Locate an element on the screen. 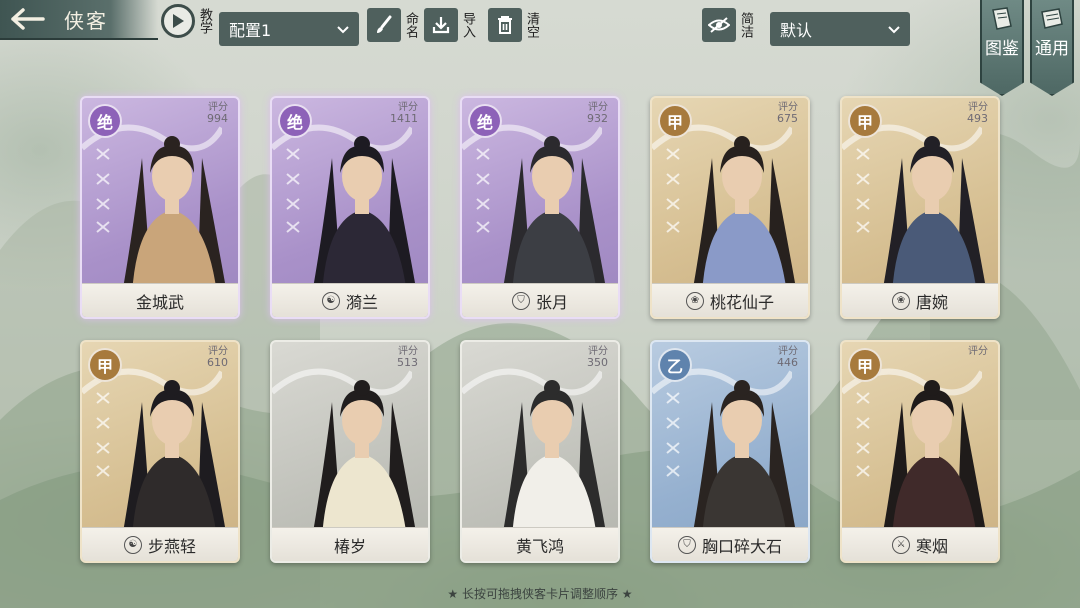  hero-name-bar: ☯ 步燕轻 is located at coordinates (160, 544).